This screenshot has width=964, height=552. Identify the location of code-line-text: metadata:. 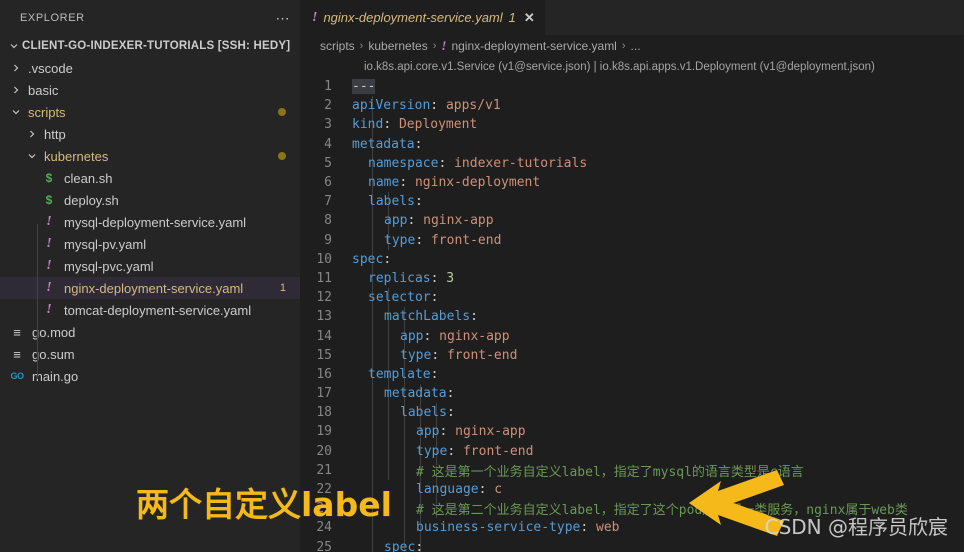
(403, 393).